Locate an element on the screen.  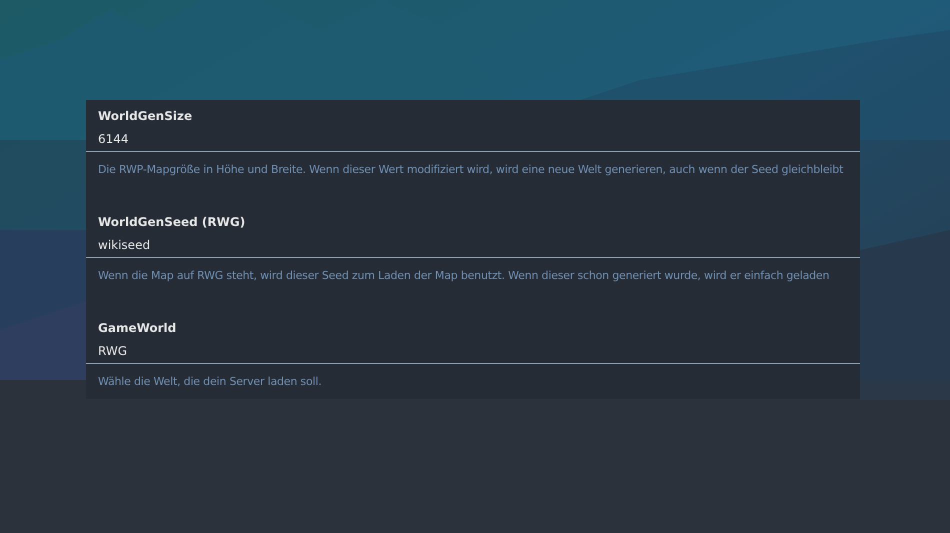
setting-label: WorldGenSeed (RWG) is located at coordinates (171, 222).